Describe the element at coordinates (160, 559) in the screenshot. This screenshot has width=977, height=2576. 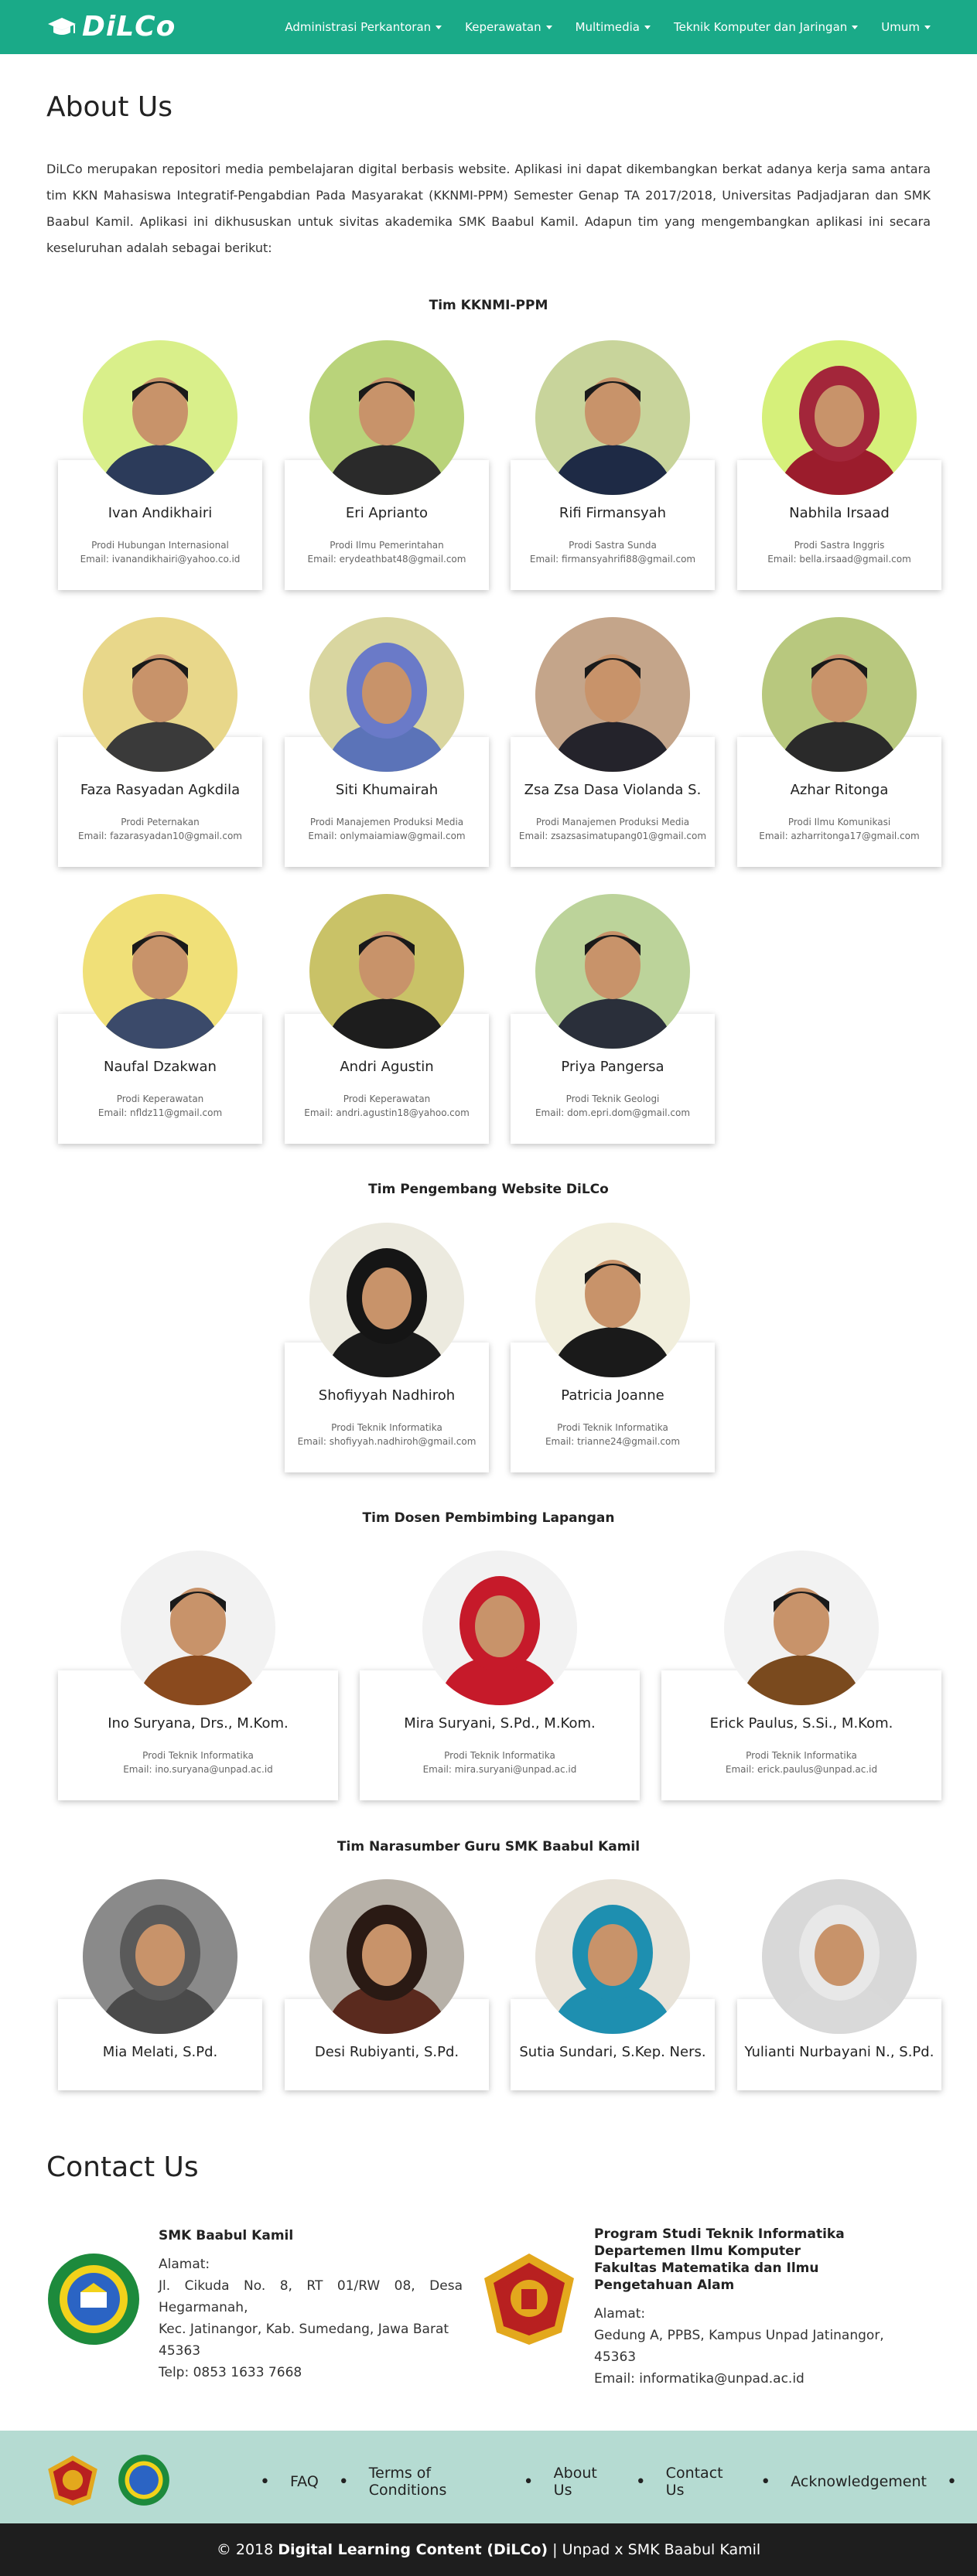
I see `member-email: Email: ivanandikhairi@yahoo.co.id` at that location.